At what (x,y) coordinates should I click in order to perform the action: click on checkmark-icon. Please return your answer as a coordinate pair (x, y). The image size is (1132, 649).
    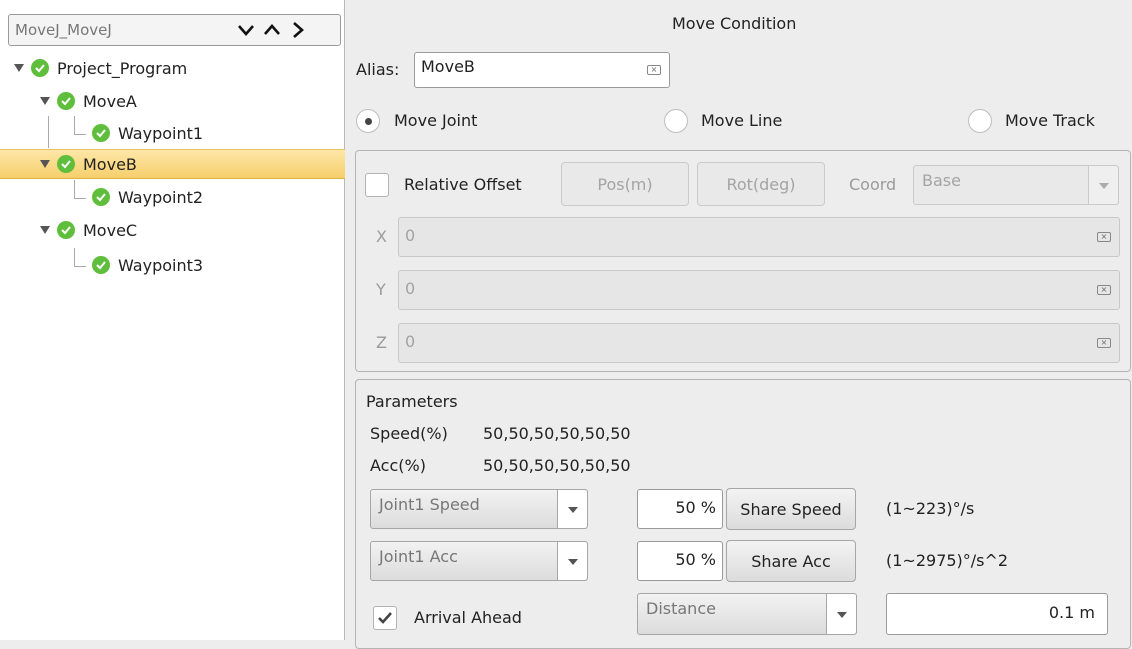
    Looking at the image, I should click on (385, 618).